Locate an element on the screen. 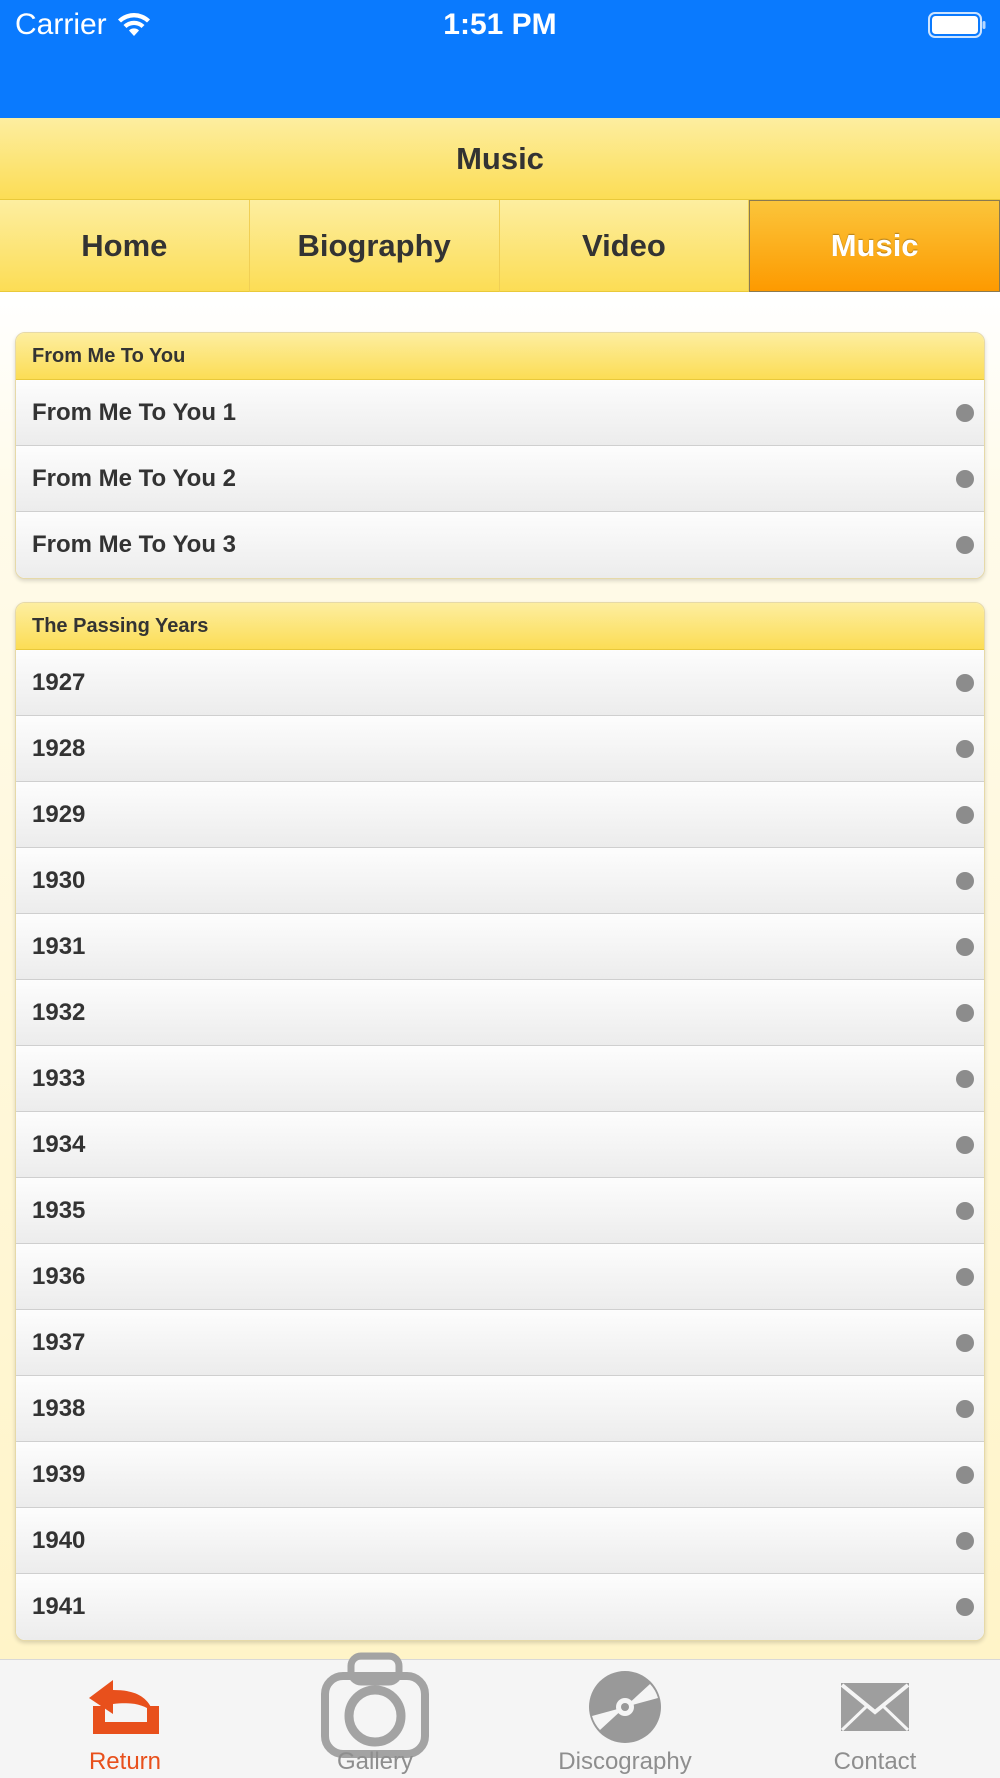  tab-biography-label: Biography is located at coordinates (374, 245).